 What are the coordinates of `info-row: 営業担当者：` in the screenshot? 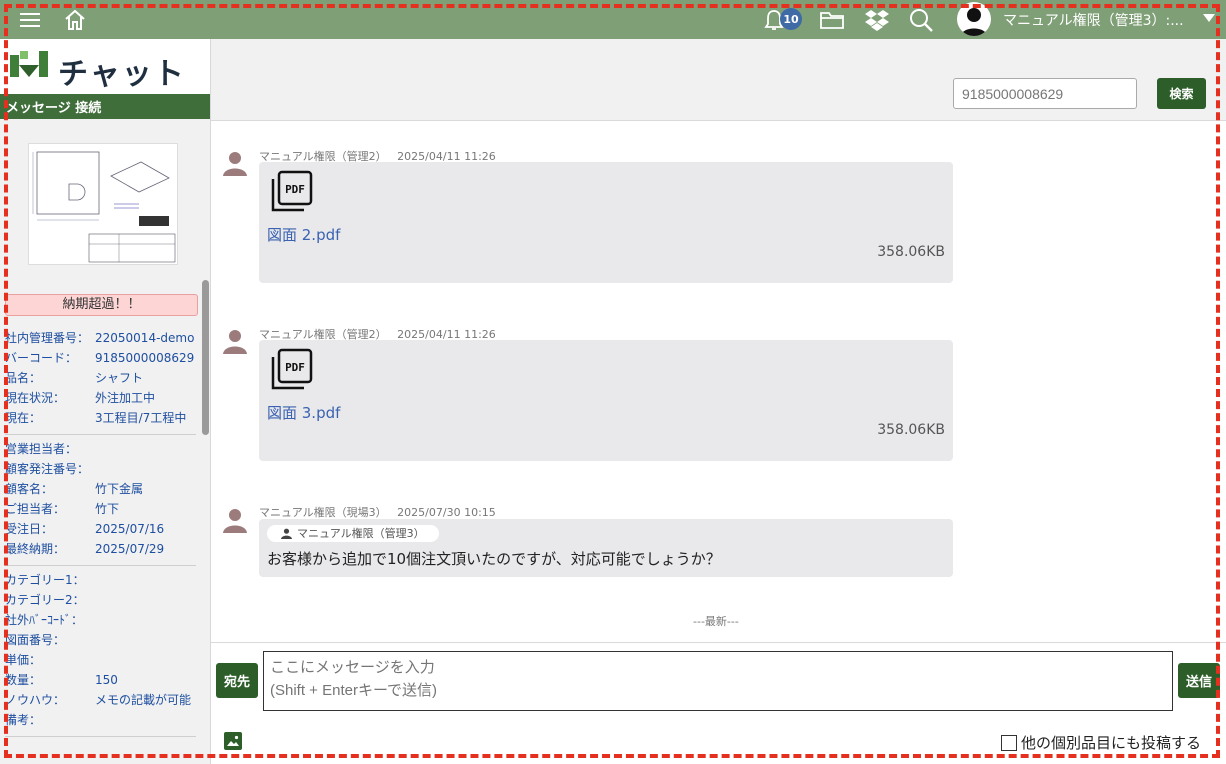 It's located at (41, 449).